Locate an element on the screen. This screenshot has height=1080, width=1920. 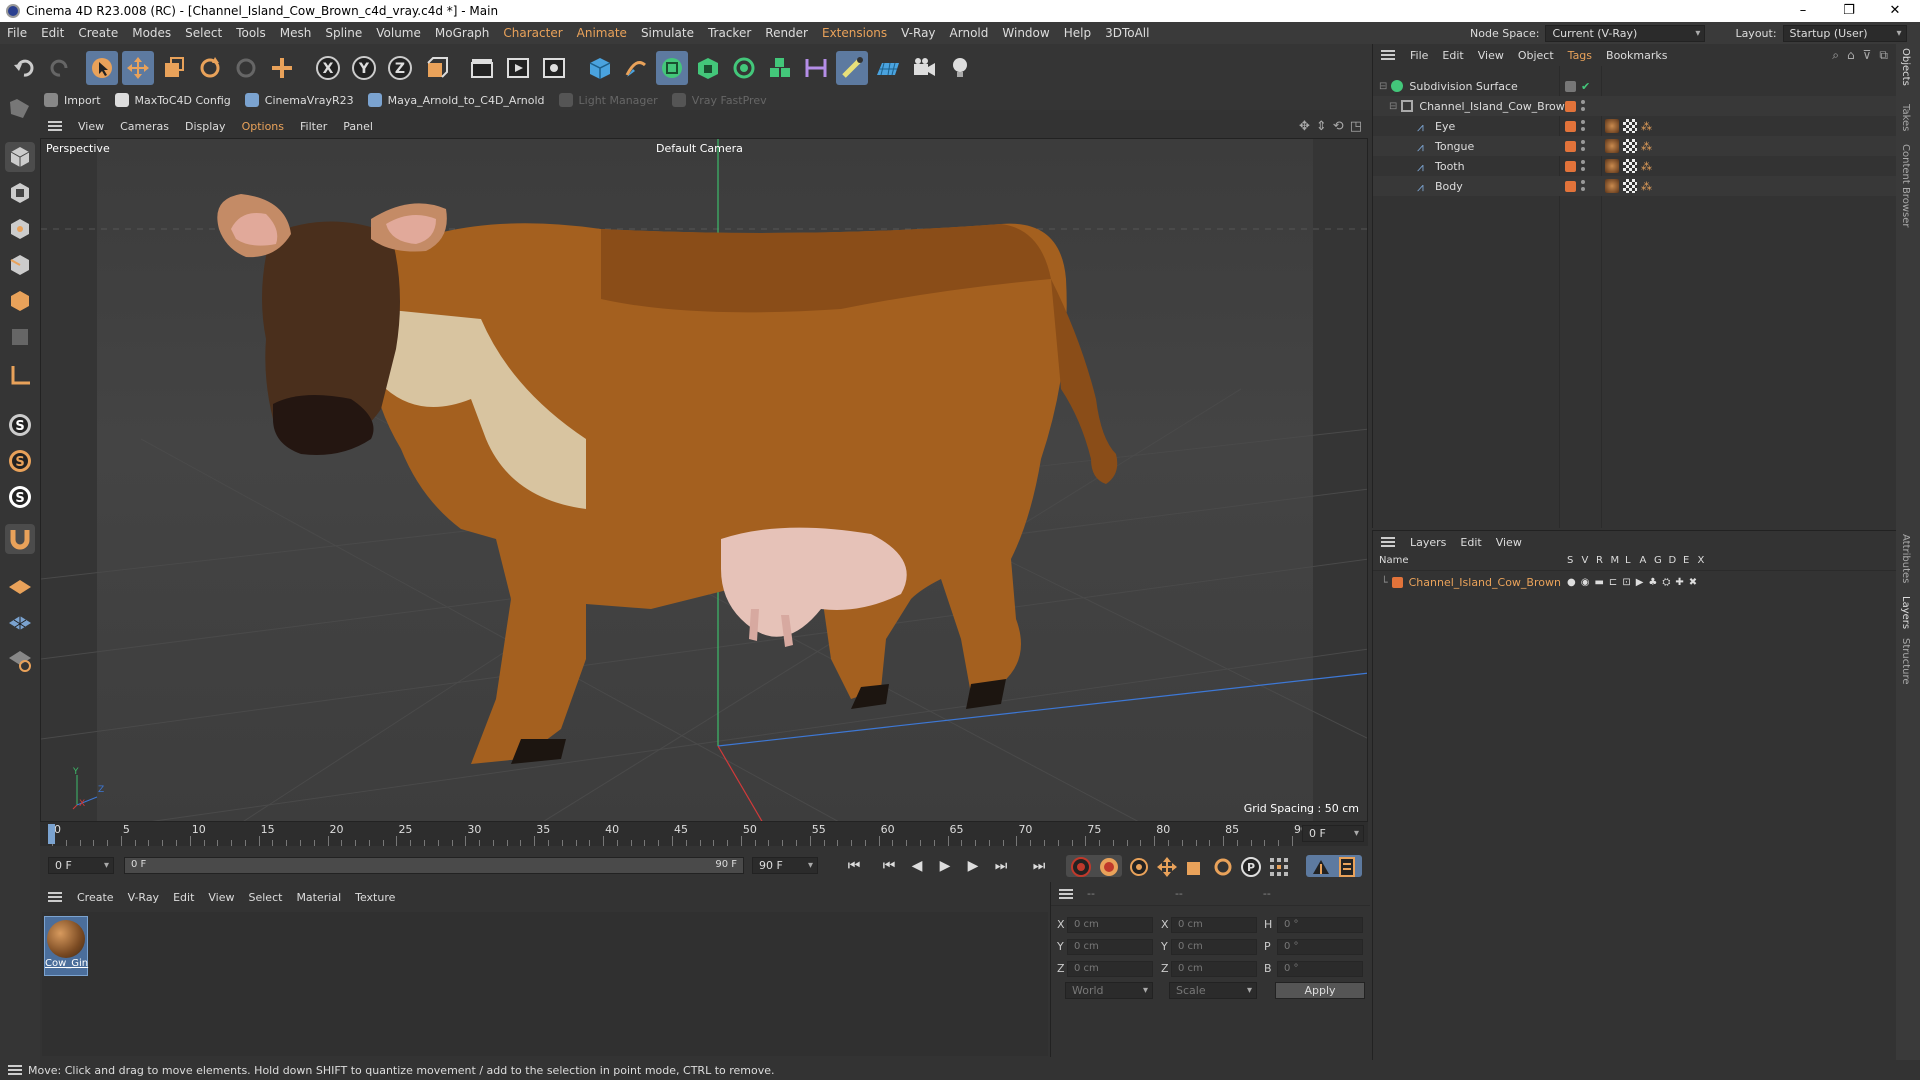
dolly-view-icon: ⇕ is located at coordinates (1321, 126).